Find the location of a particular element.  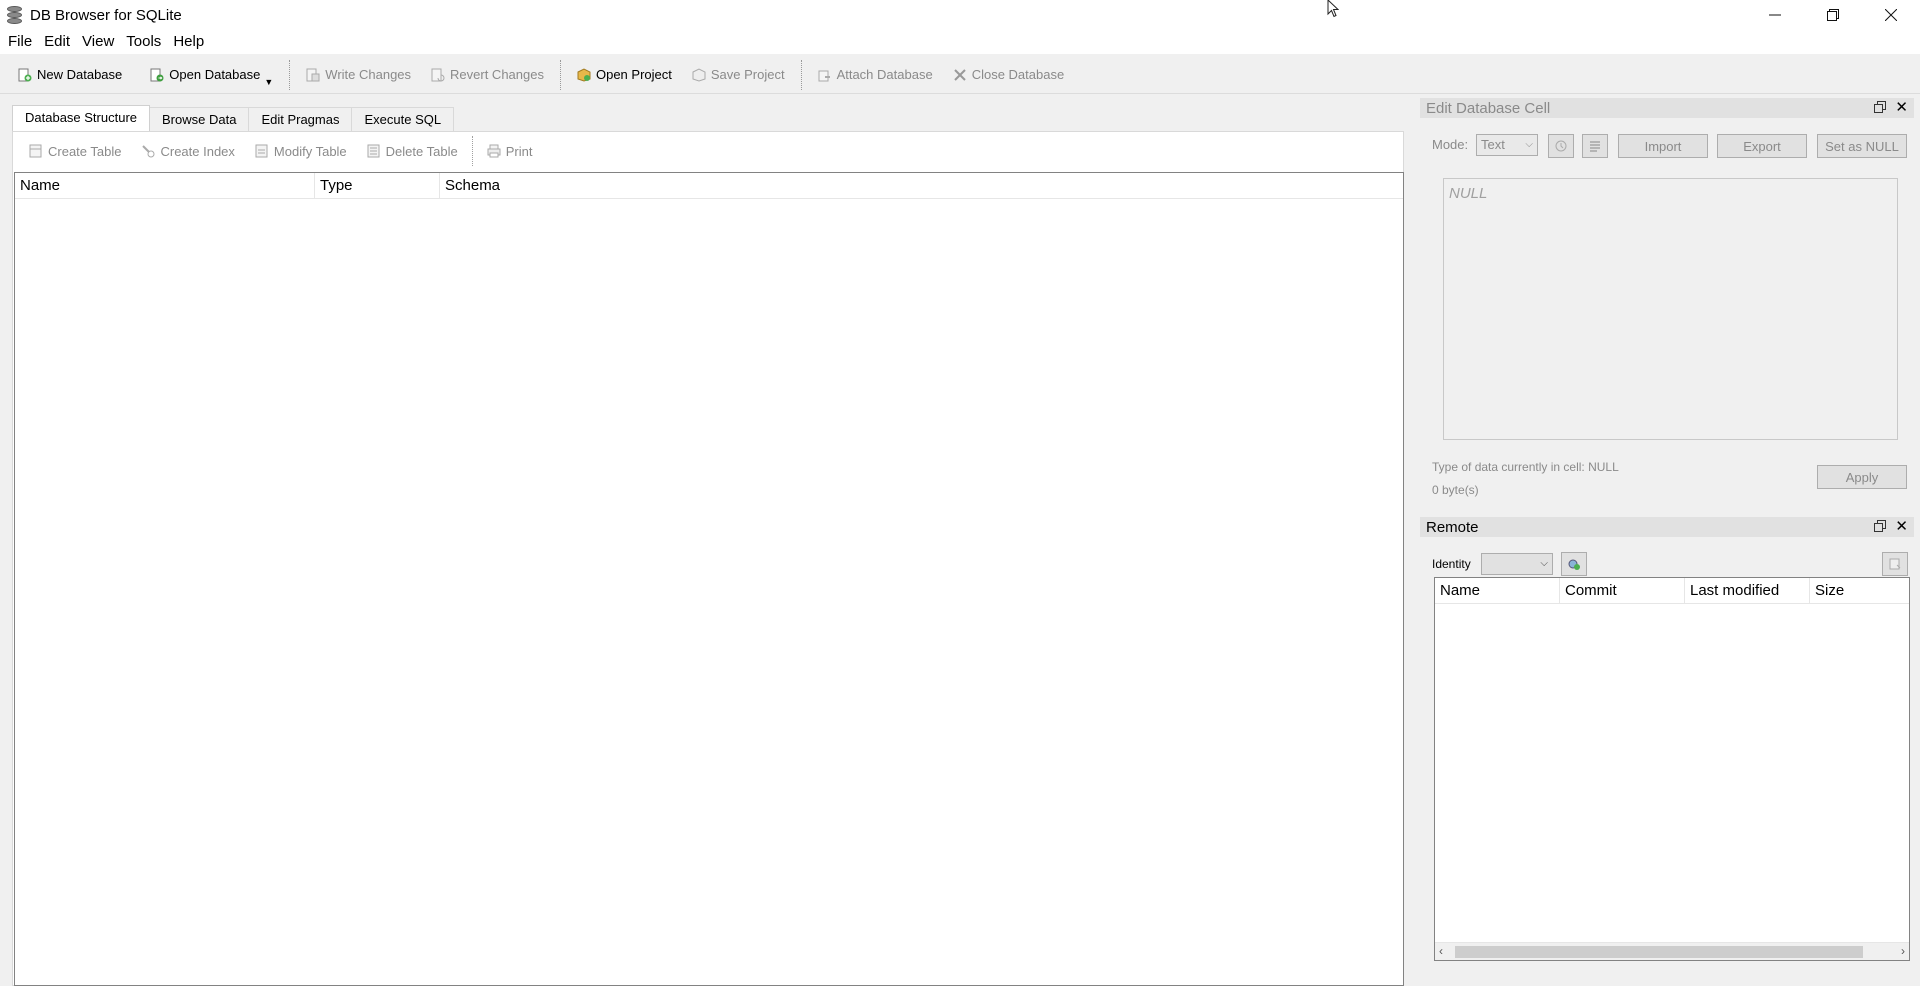

close-database-button: Close Database is located at coordinates (1009, 75).